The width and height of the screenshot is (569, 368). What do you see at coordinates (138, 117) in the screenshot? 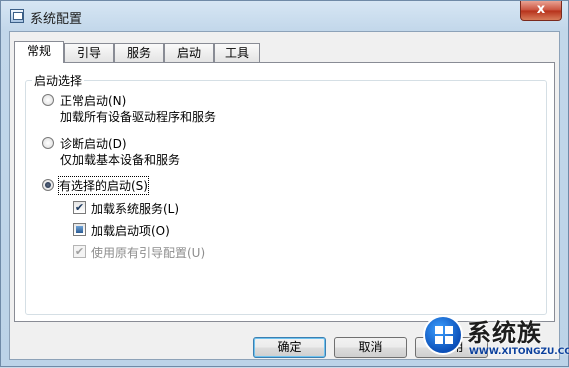
I see `normal-startup-description: 加载所有设备驱动程序和服务` at bounding box center [138, 117].